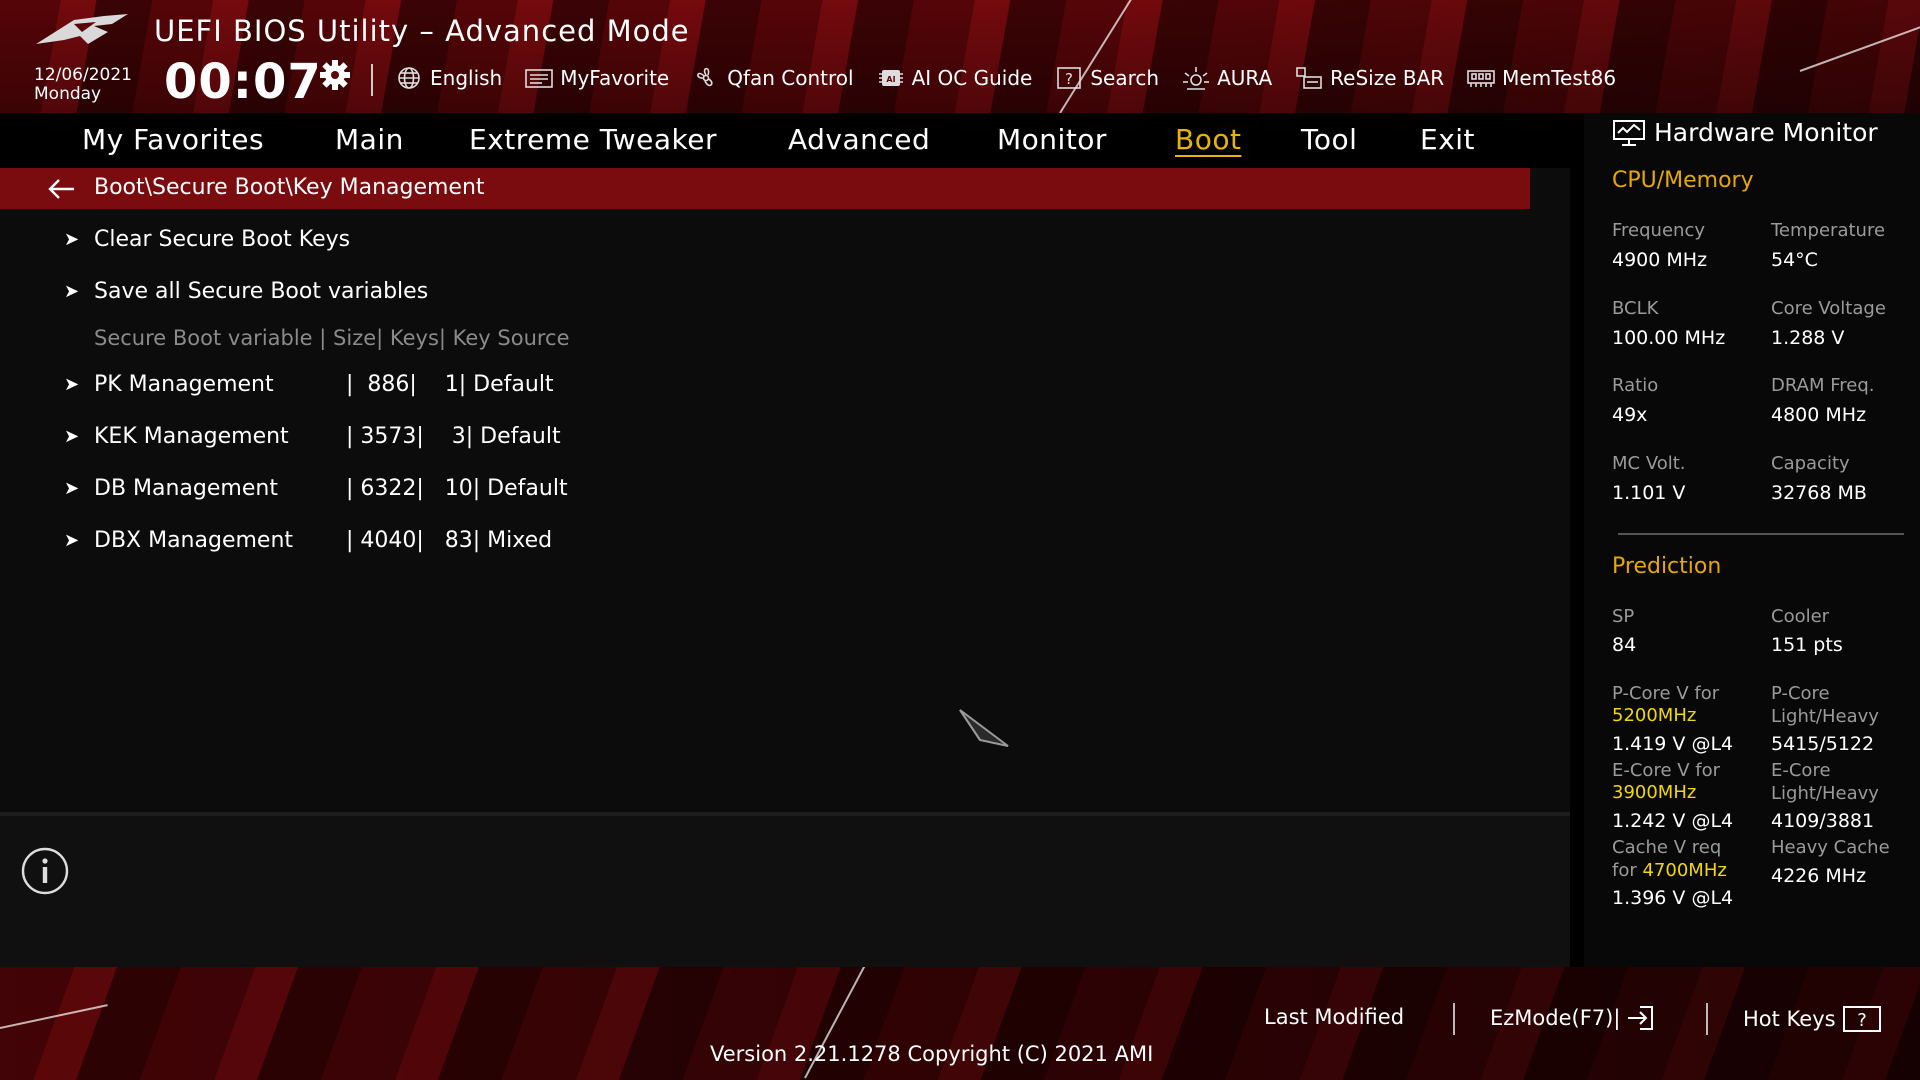  What do you see at coordinates (1447, 139) in the screenshot?
I see `tab-exit: Exit` at bounding box center [1447, 139].